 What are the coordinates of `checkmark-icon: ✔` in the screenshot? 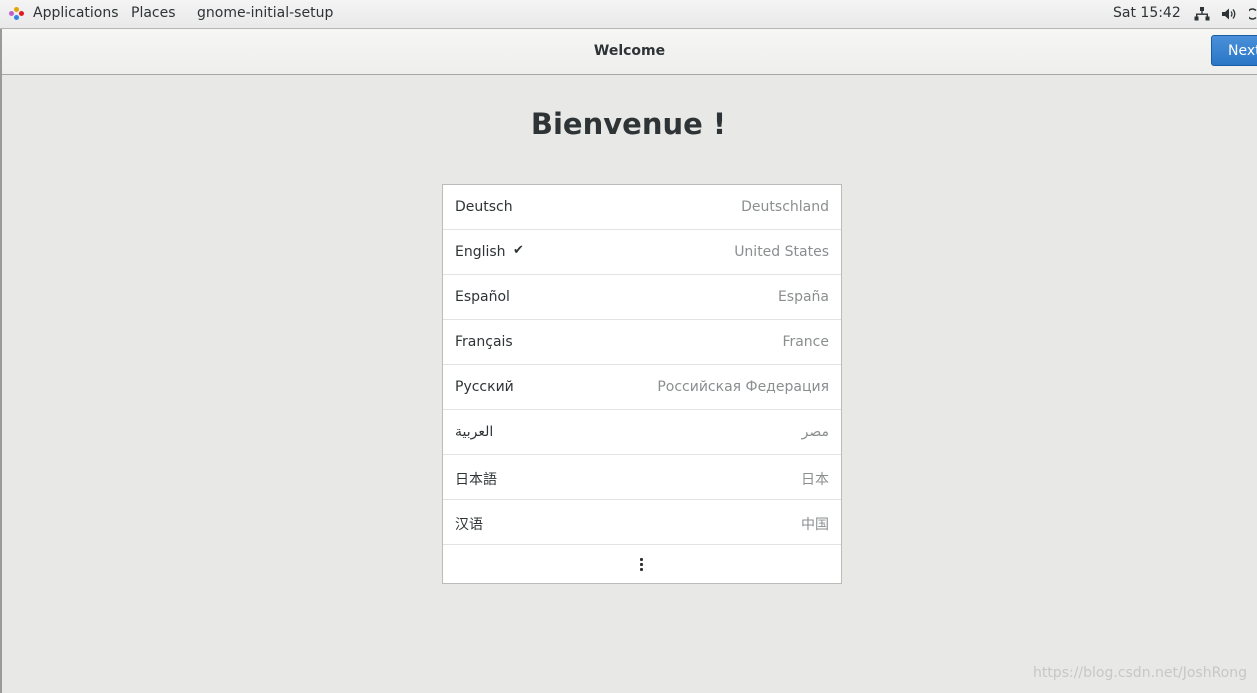 It's located at (518, 250).